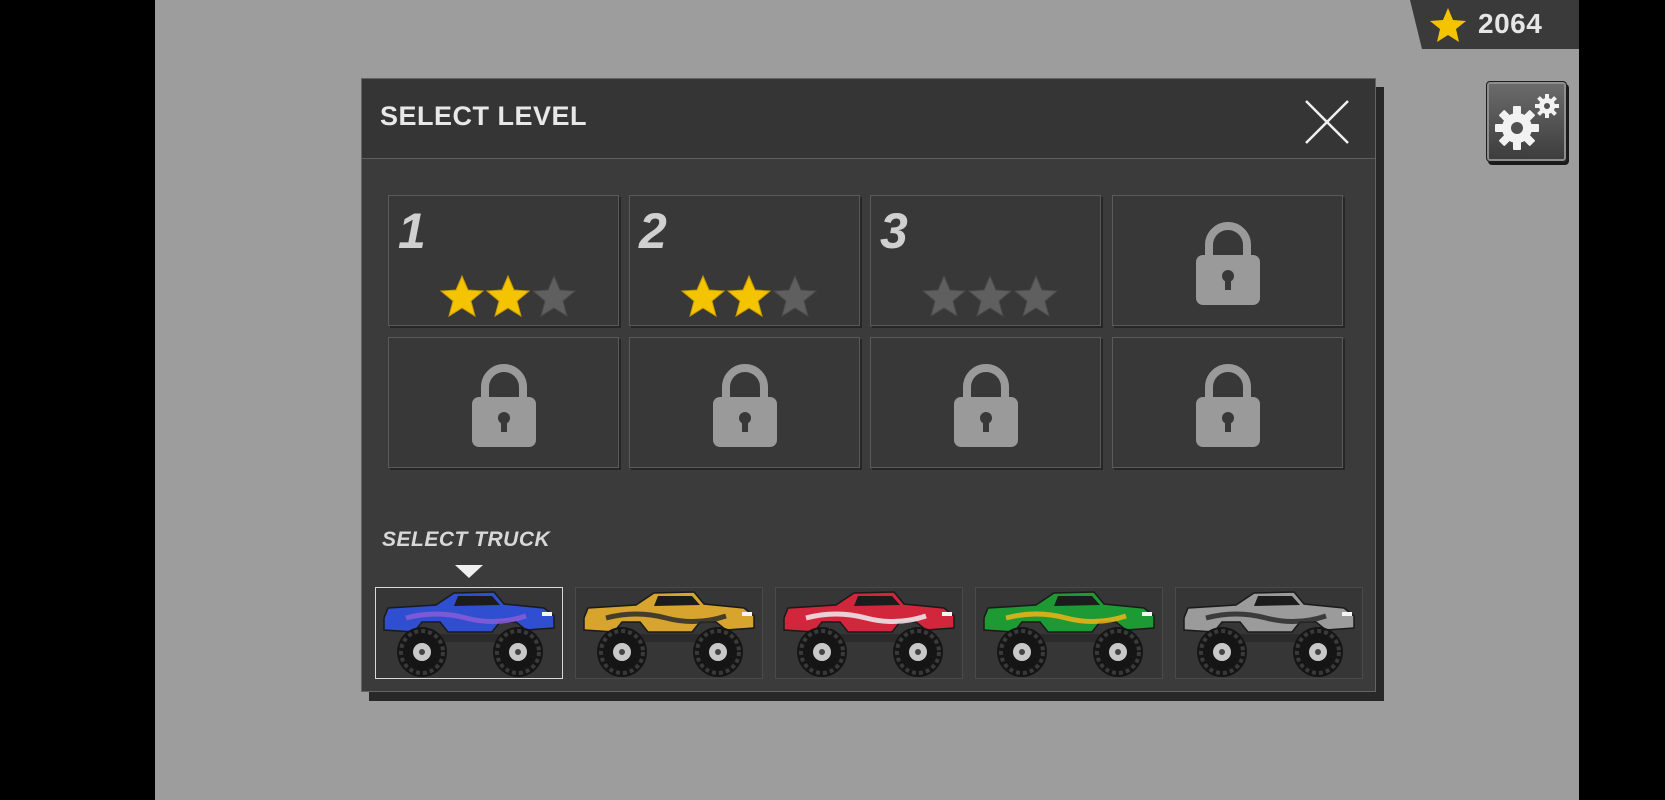  I want to click on close-icon, so click(1327, 122).